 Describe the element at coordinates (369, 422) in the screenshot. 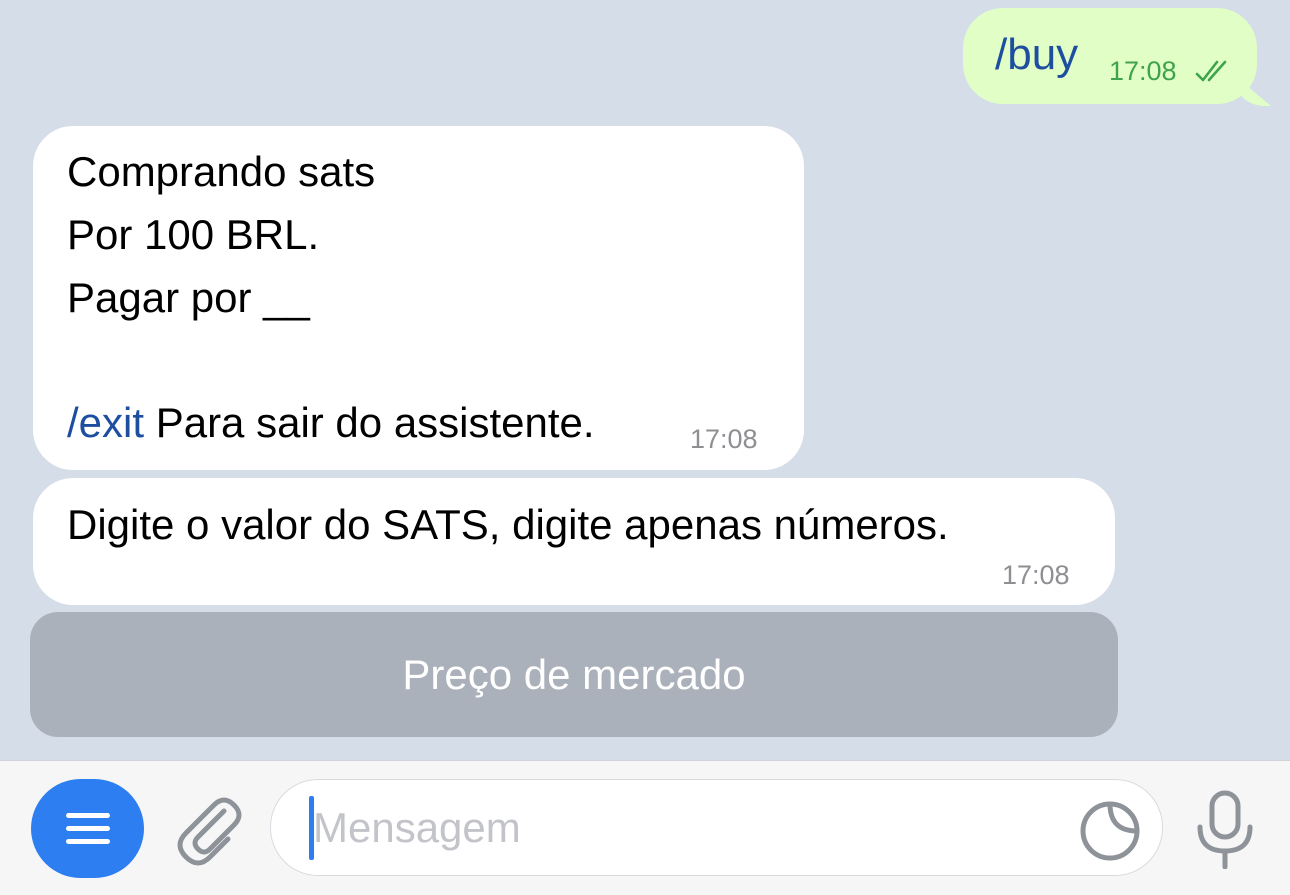

I see `command-description: Para sair do assistente.` at that location.